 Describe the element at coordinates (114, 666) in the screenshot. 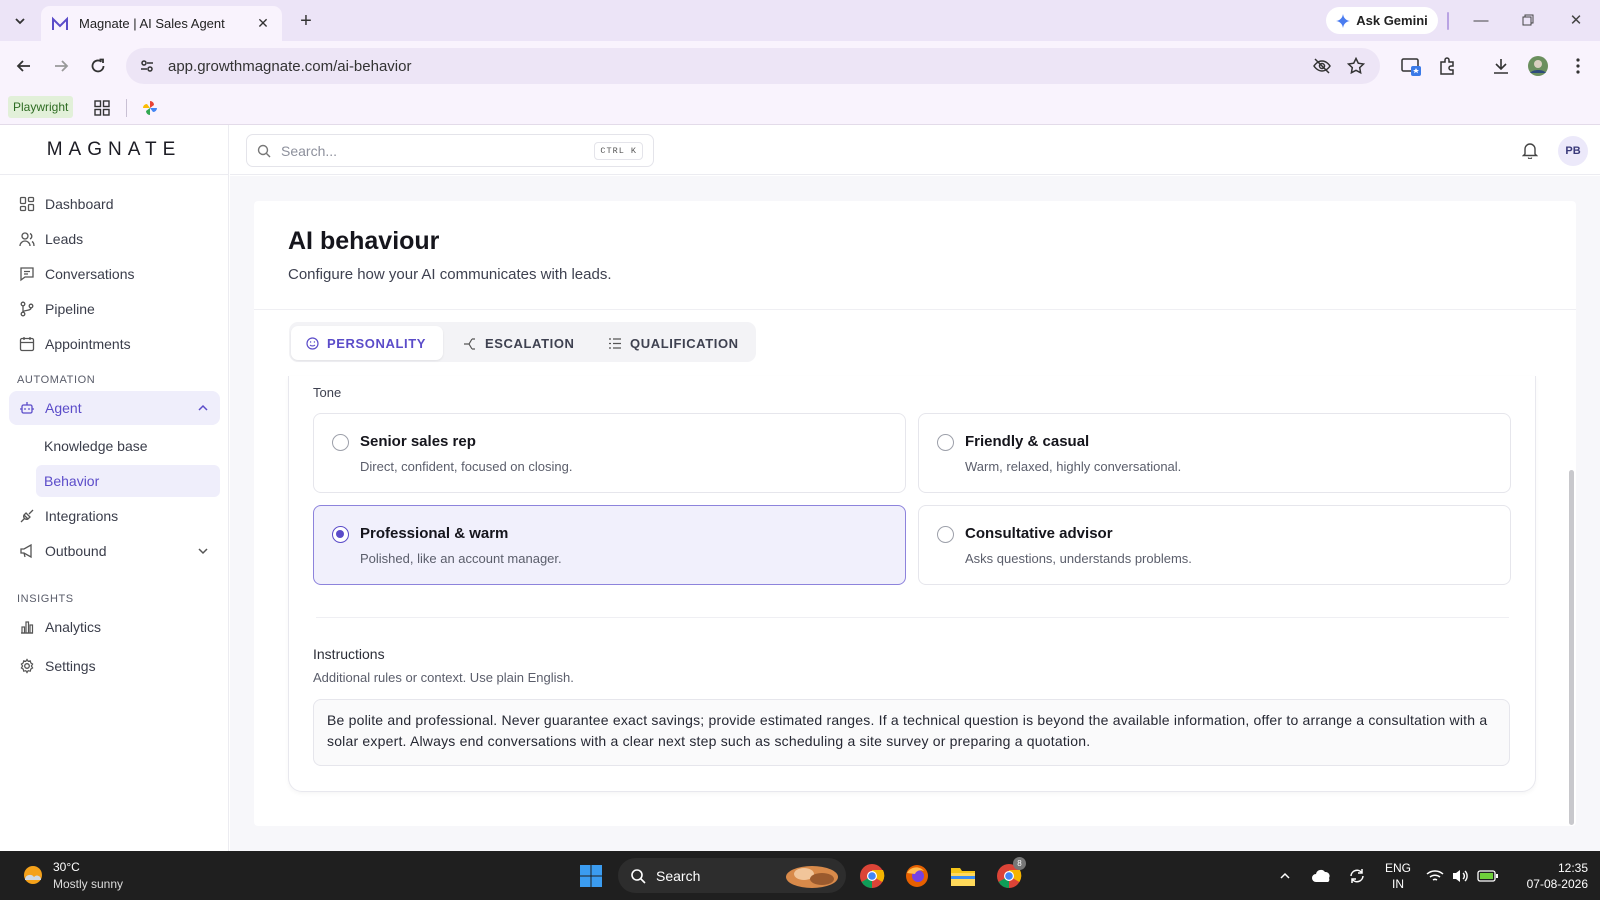

I see `sidebar-item-settings: Settings` at that location.